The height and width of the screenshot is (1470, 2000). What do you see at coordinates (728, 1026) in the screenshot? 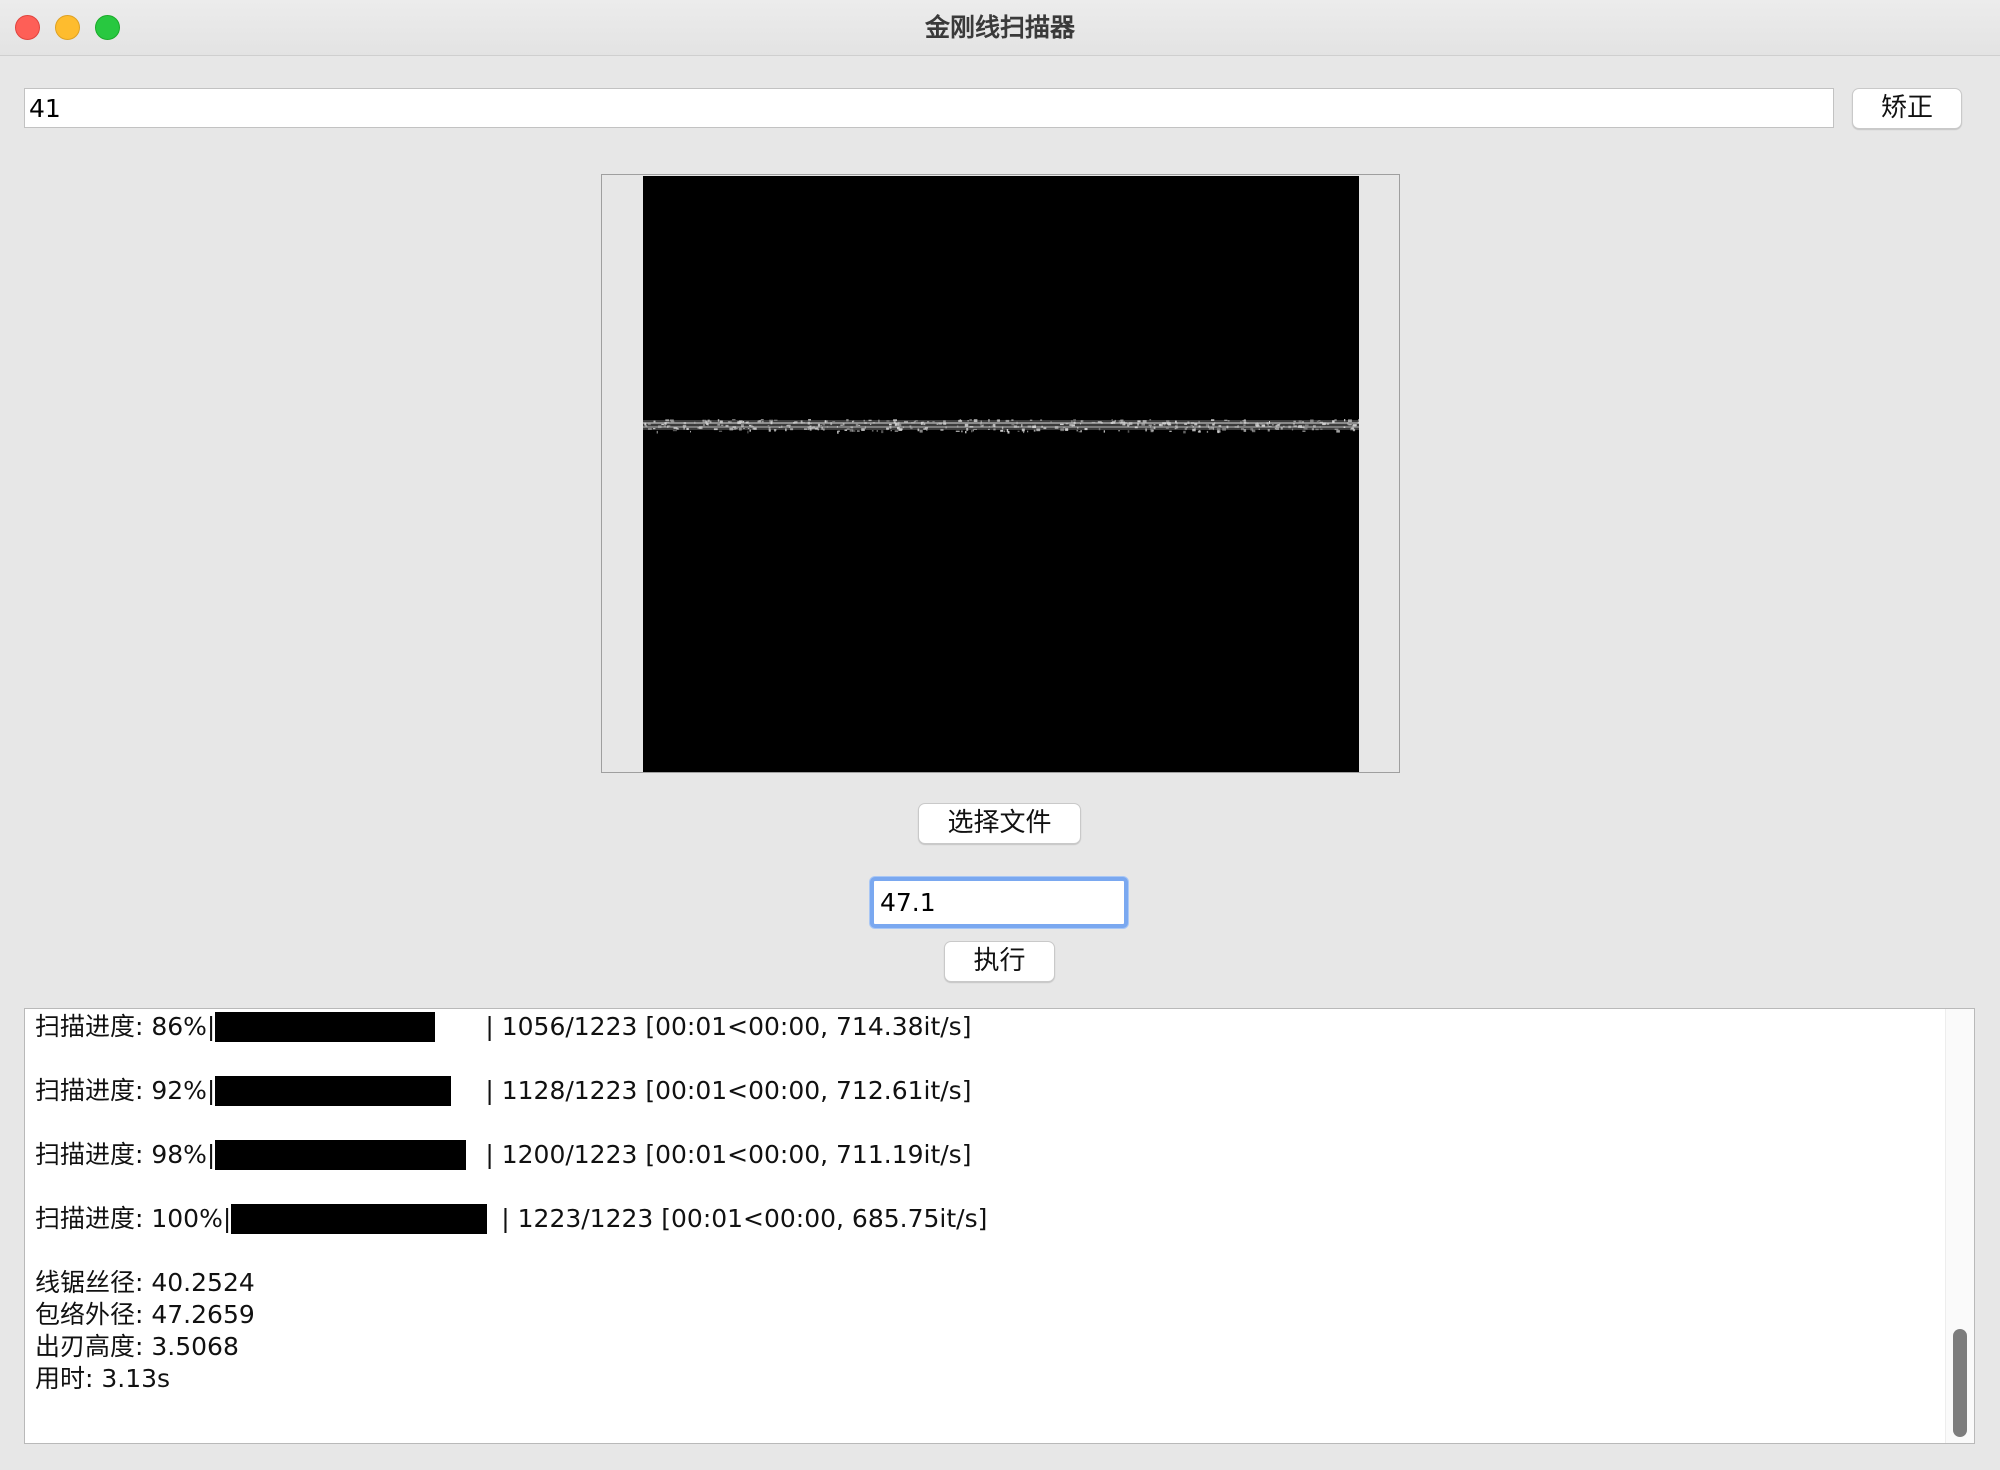
I see `progress-suffix: | 1056/1223 [00:01<00:00, 714.38it/s]` at bounding box center [728, 1026].